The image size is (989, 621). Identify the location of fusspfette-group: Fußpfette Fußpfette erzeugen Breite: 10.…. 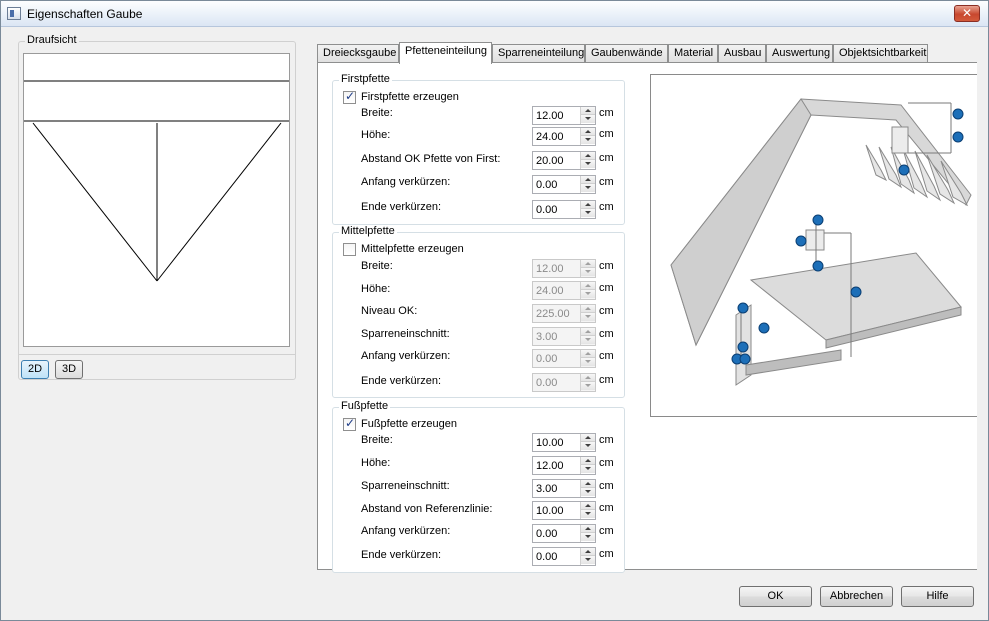
(478, 486).